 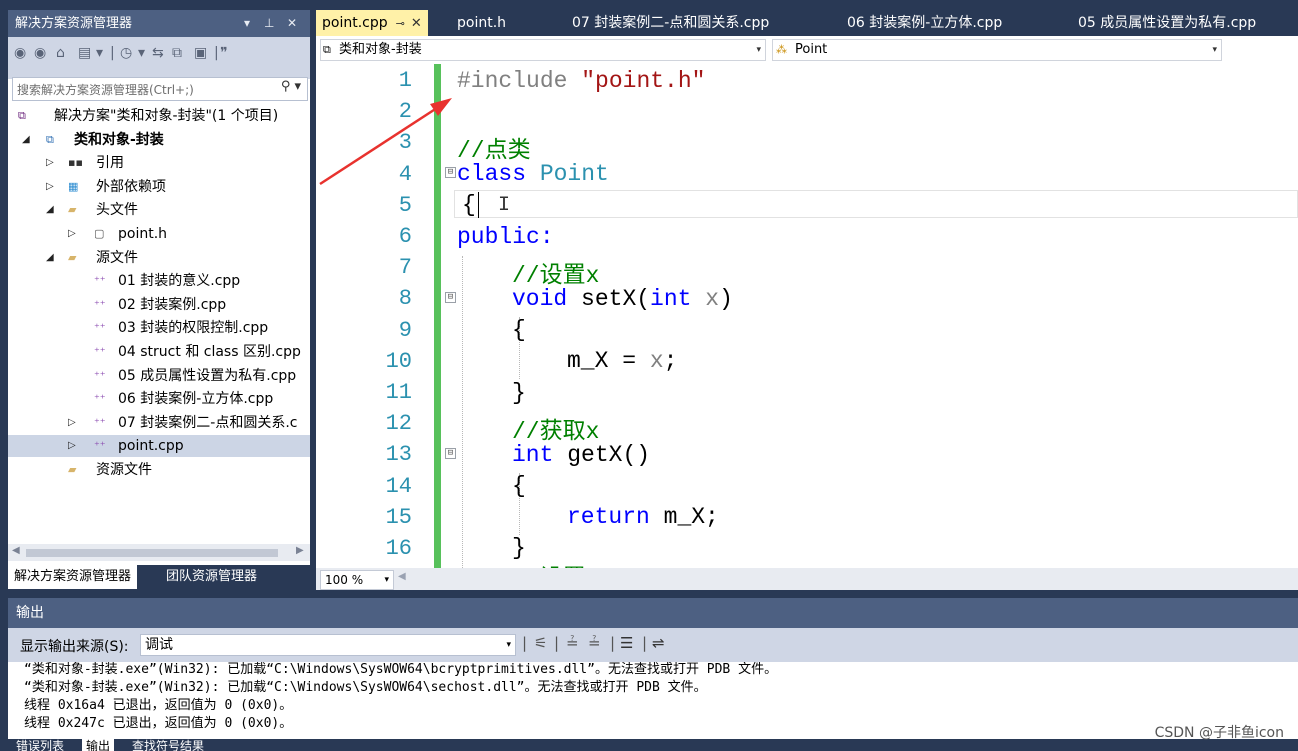 I want to click on word-wrap-icon: ⇌, so click(x=658, y=643).